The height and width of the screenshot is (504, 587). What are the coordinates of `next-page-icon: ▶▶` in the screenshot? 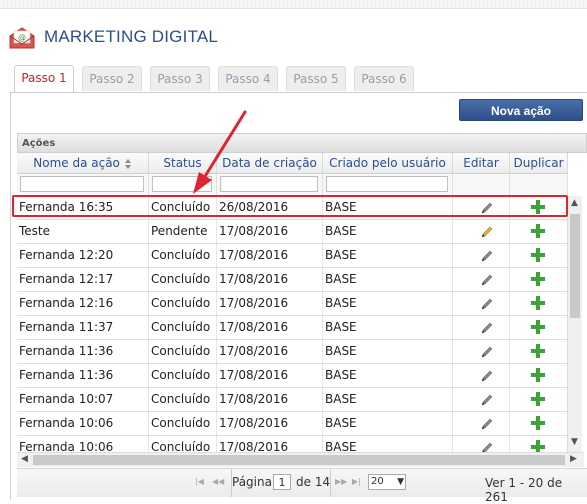 It's located at (341, 481).